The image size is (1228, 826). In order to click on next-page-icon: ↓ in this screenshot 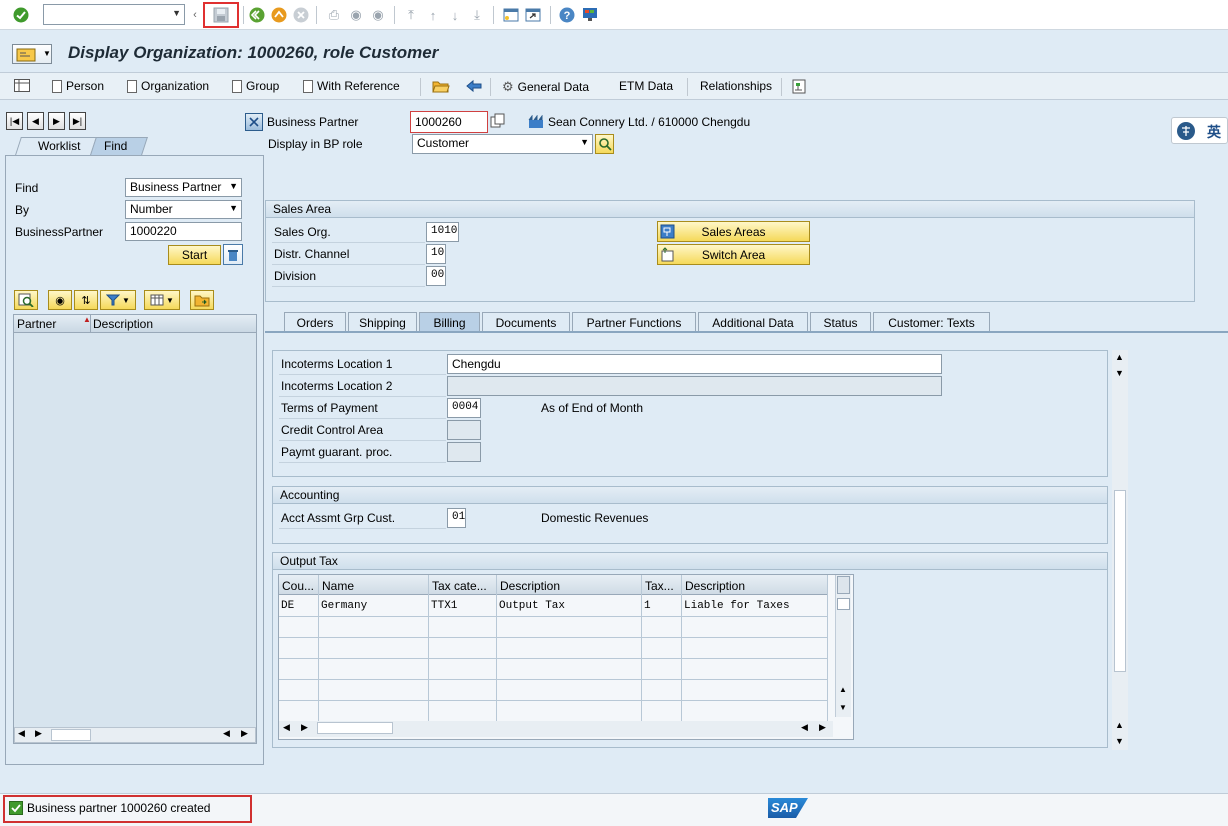, I will do `click(455, 15)`.